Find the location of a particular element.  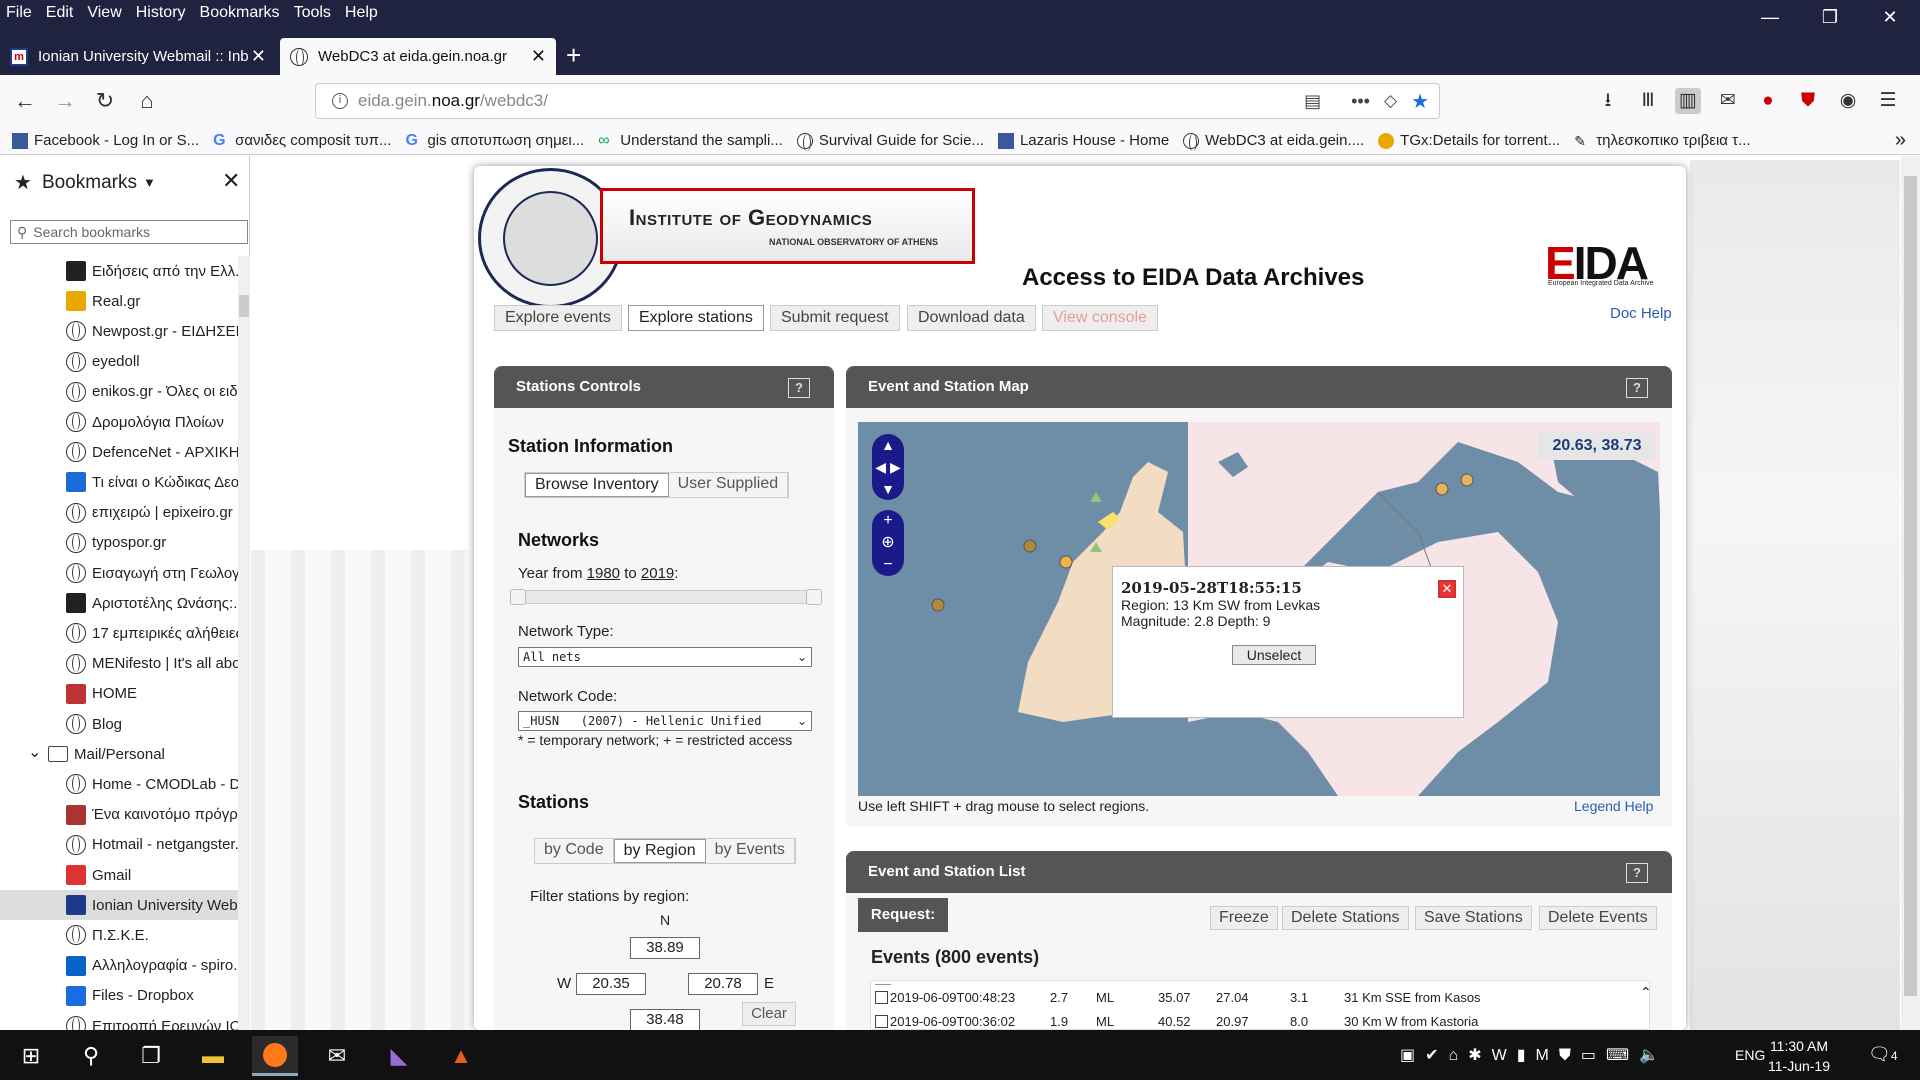

clock: 11:30 AM 11-Jun-19 is located at coordinates (1799, 1056).